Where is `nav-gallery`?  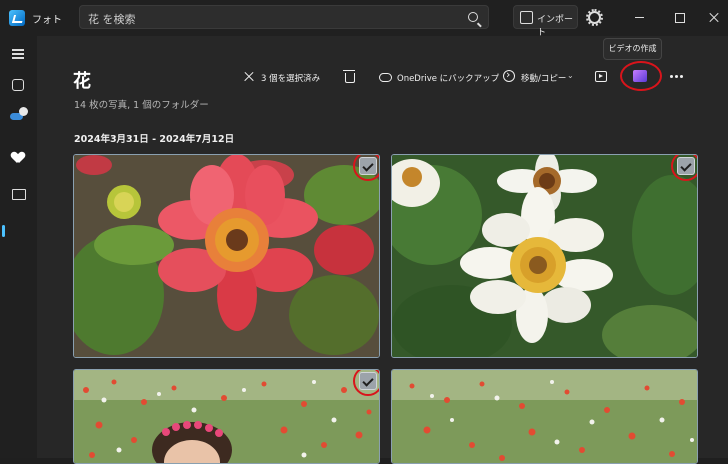 nav-gallery is located at coordinates (18, 85).